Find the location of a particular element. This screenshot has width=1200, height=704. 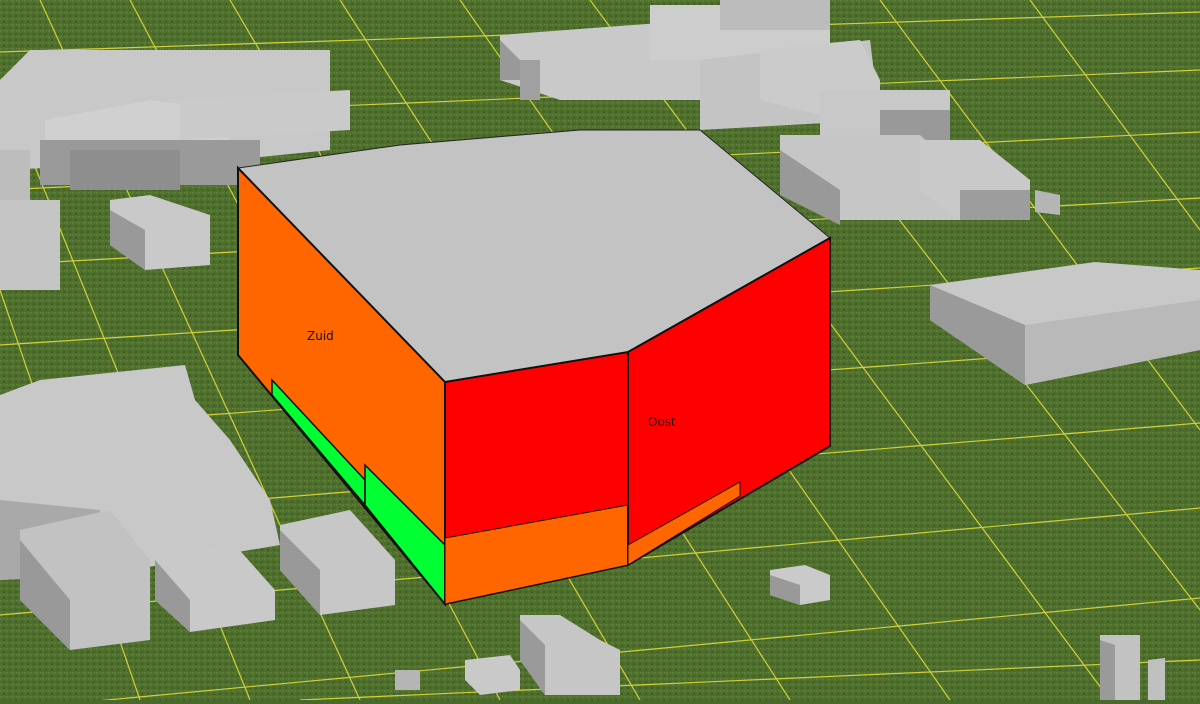

facade-label-south: Zuid is located at coordinates (320, 336).